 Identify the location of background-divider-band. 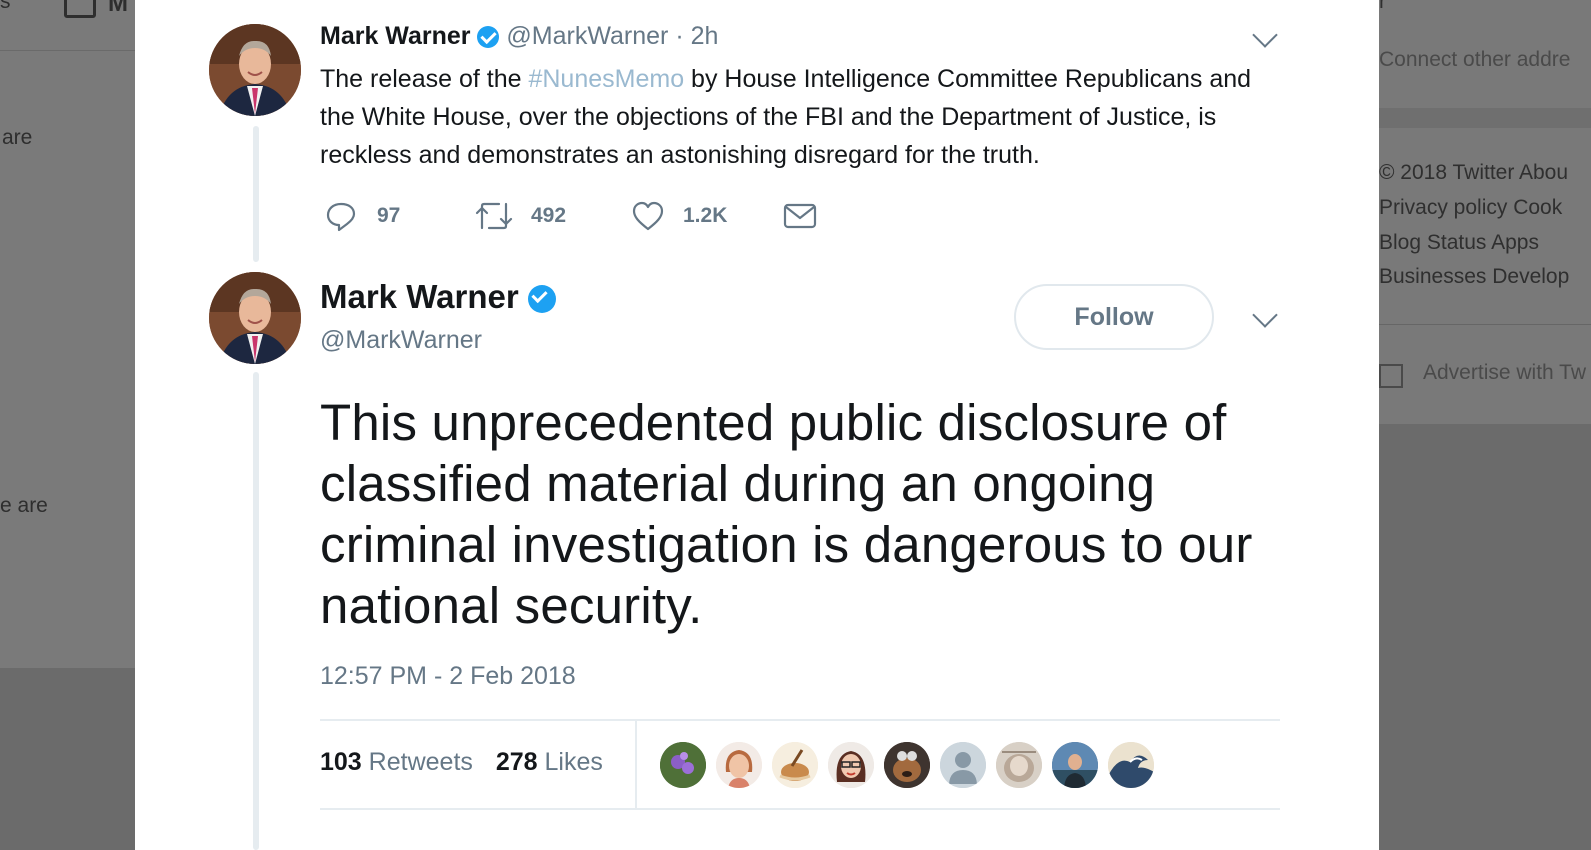
(1485, 118).